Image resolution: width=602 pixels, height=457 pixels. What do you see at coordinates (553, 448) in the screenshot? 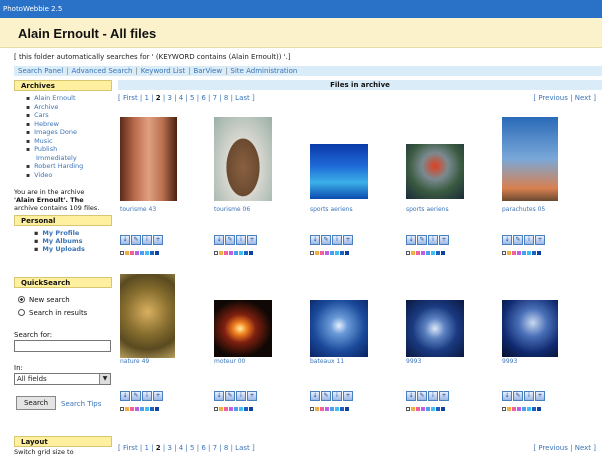
I see `previous-link-bottom: Previous` at bounding box center [553, 448].